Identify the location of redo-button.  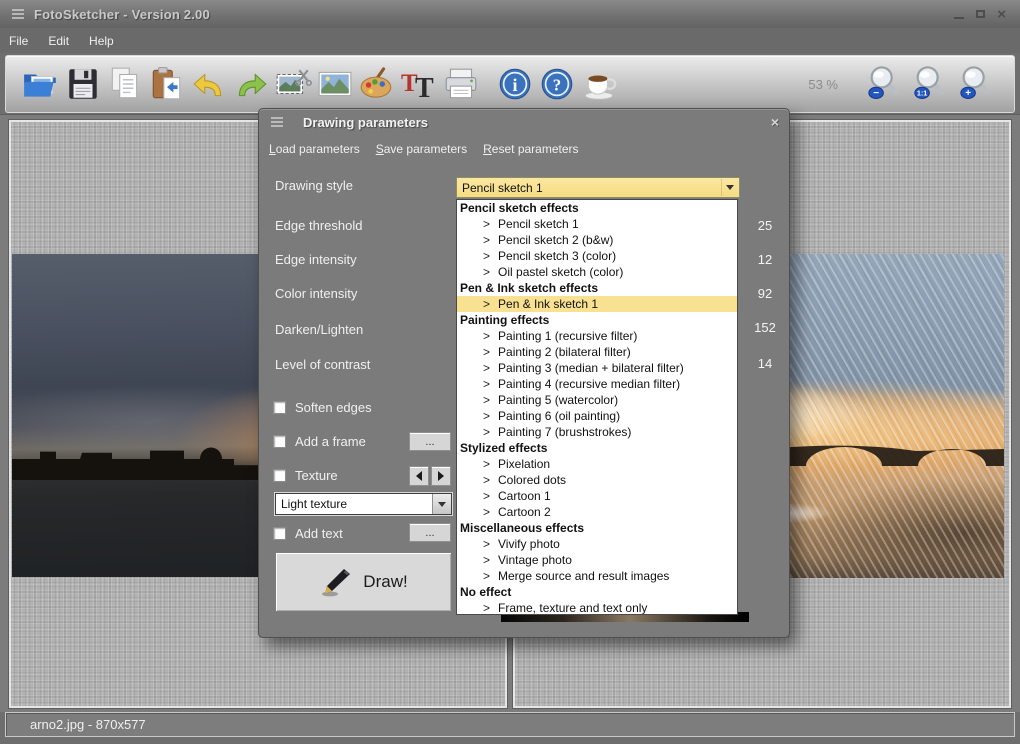
(251, 84).